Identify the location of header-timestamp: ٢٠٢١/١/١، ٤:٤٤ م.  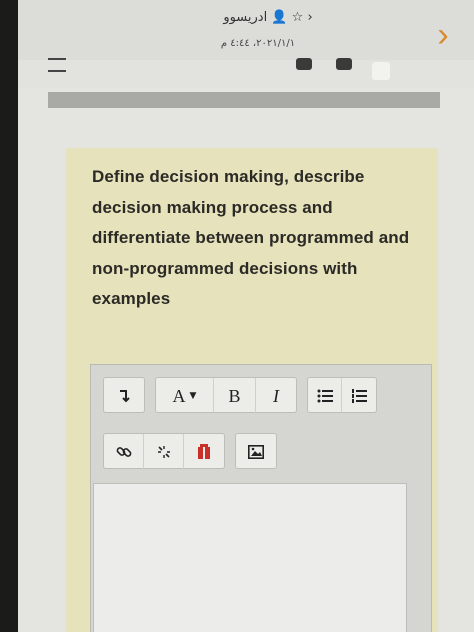
(258, 43).